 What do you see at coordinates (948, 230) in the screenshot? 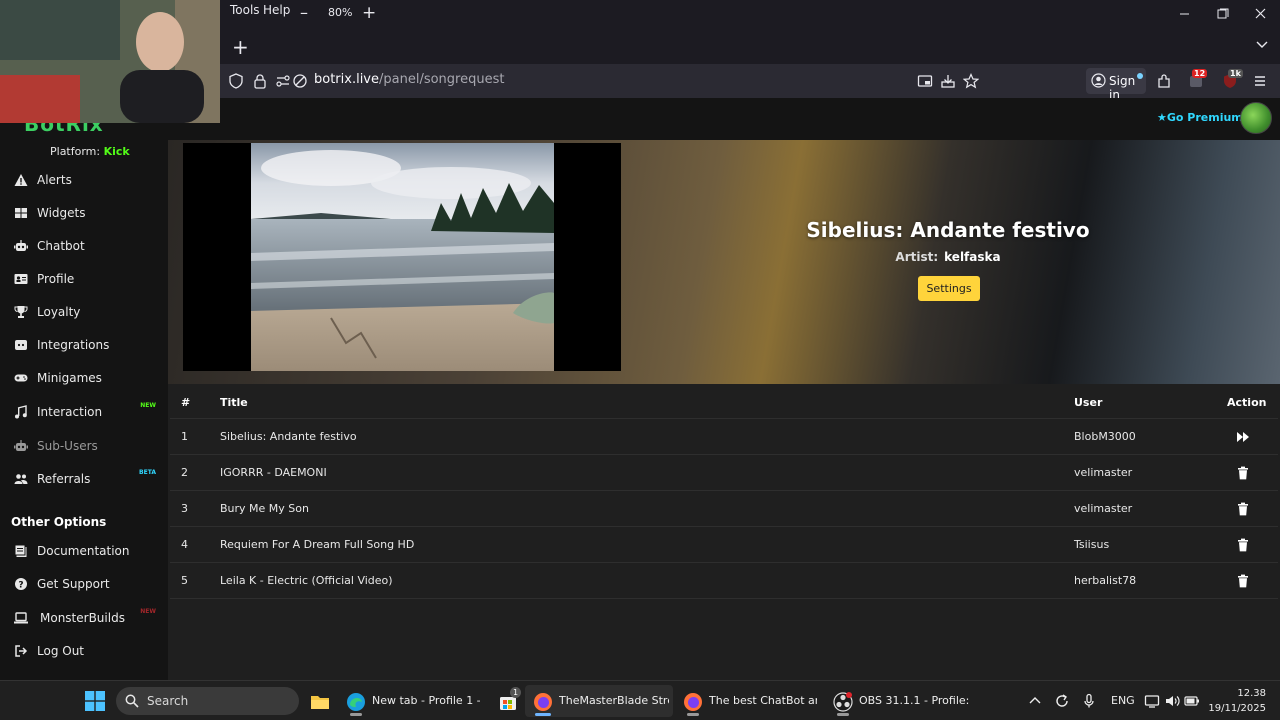
I see `now-playing-title: Sibelius: Andante festivo` at bounding box center [948, 230].